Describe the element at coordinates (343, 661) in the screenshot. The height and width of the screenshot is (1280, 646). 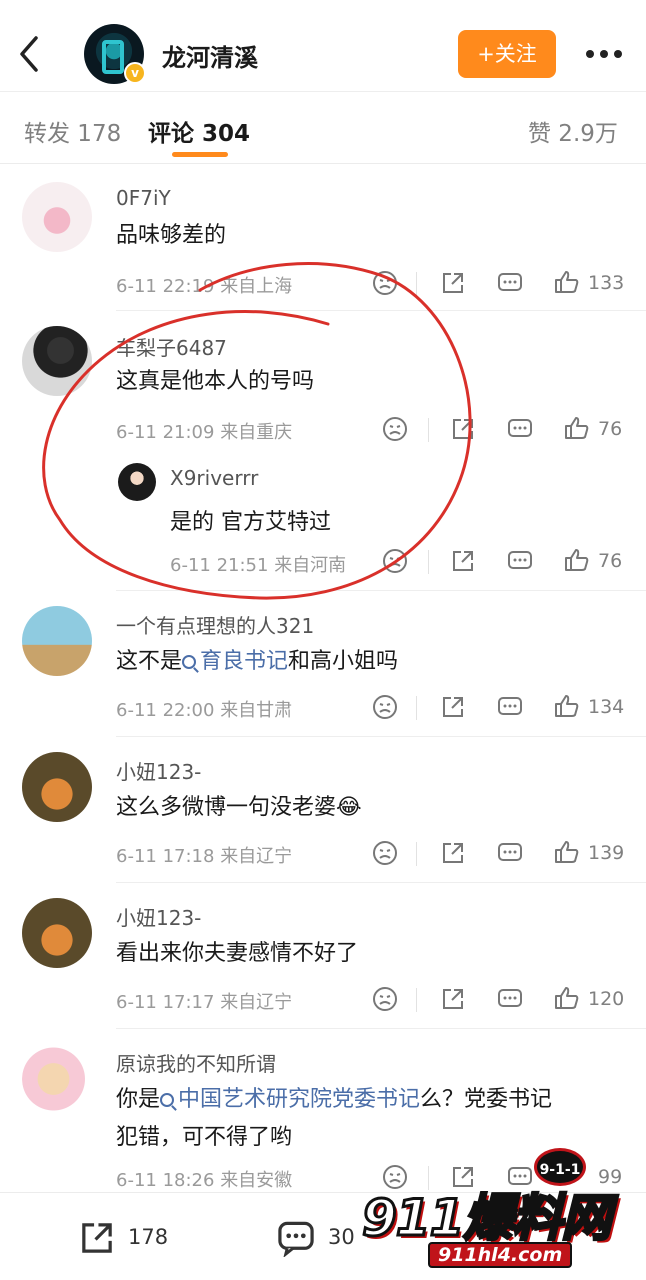
I see `comment-text-part: 和高小姐吗` at that location.